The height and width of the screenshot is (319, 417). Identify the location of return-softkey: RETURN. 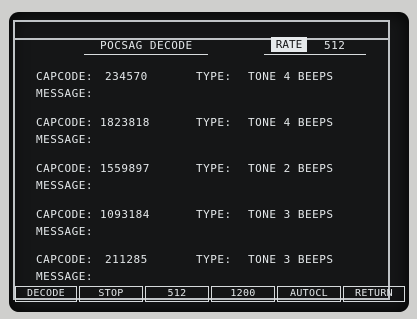
(374, 294).